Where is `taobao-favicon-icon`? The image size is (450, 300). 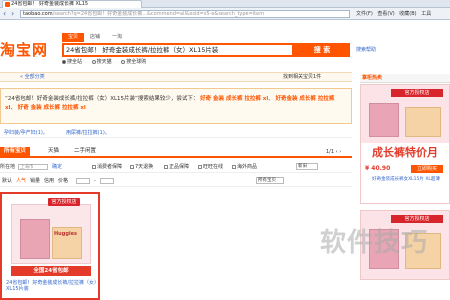 taobao-favicon-icon is located at coordinates (7, 4).